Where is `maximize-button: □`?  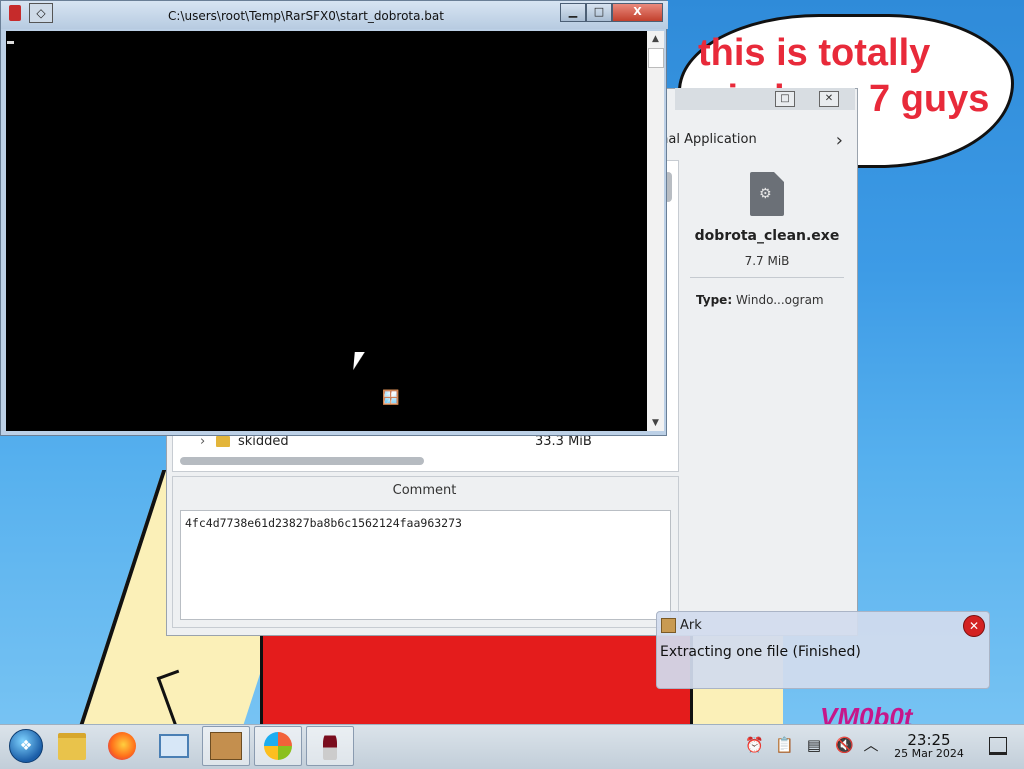
maximize-button: □ is located at coordinates (599, 12).